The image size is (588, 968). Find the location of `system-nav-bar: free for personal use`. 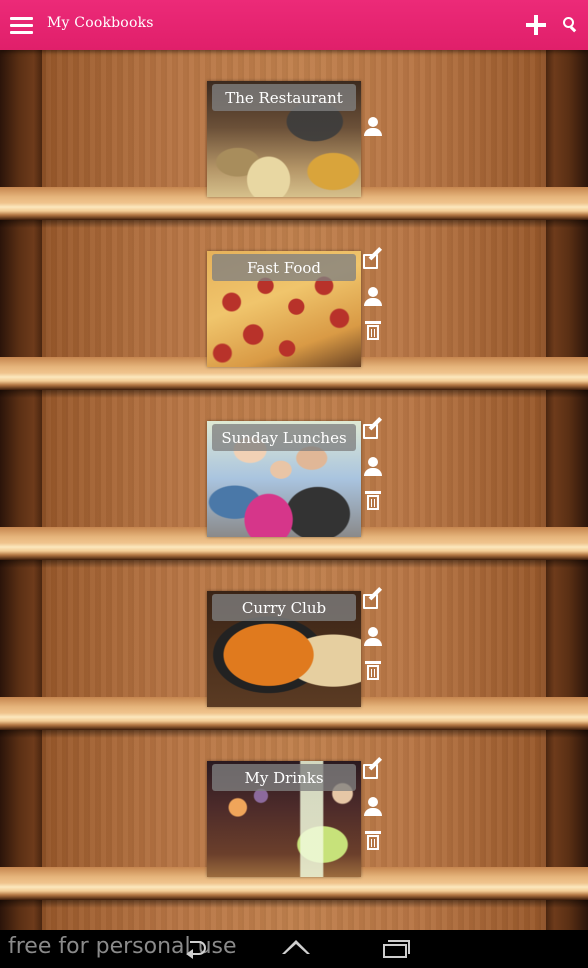

system-nav-bar: free for personal use is located at coordinates (294, 949).